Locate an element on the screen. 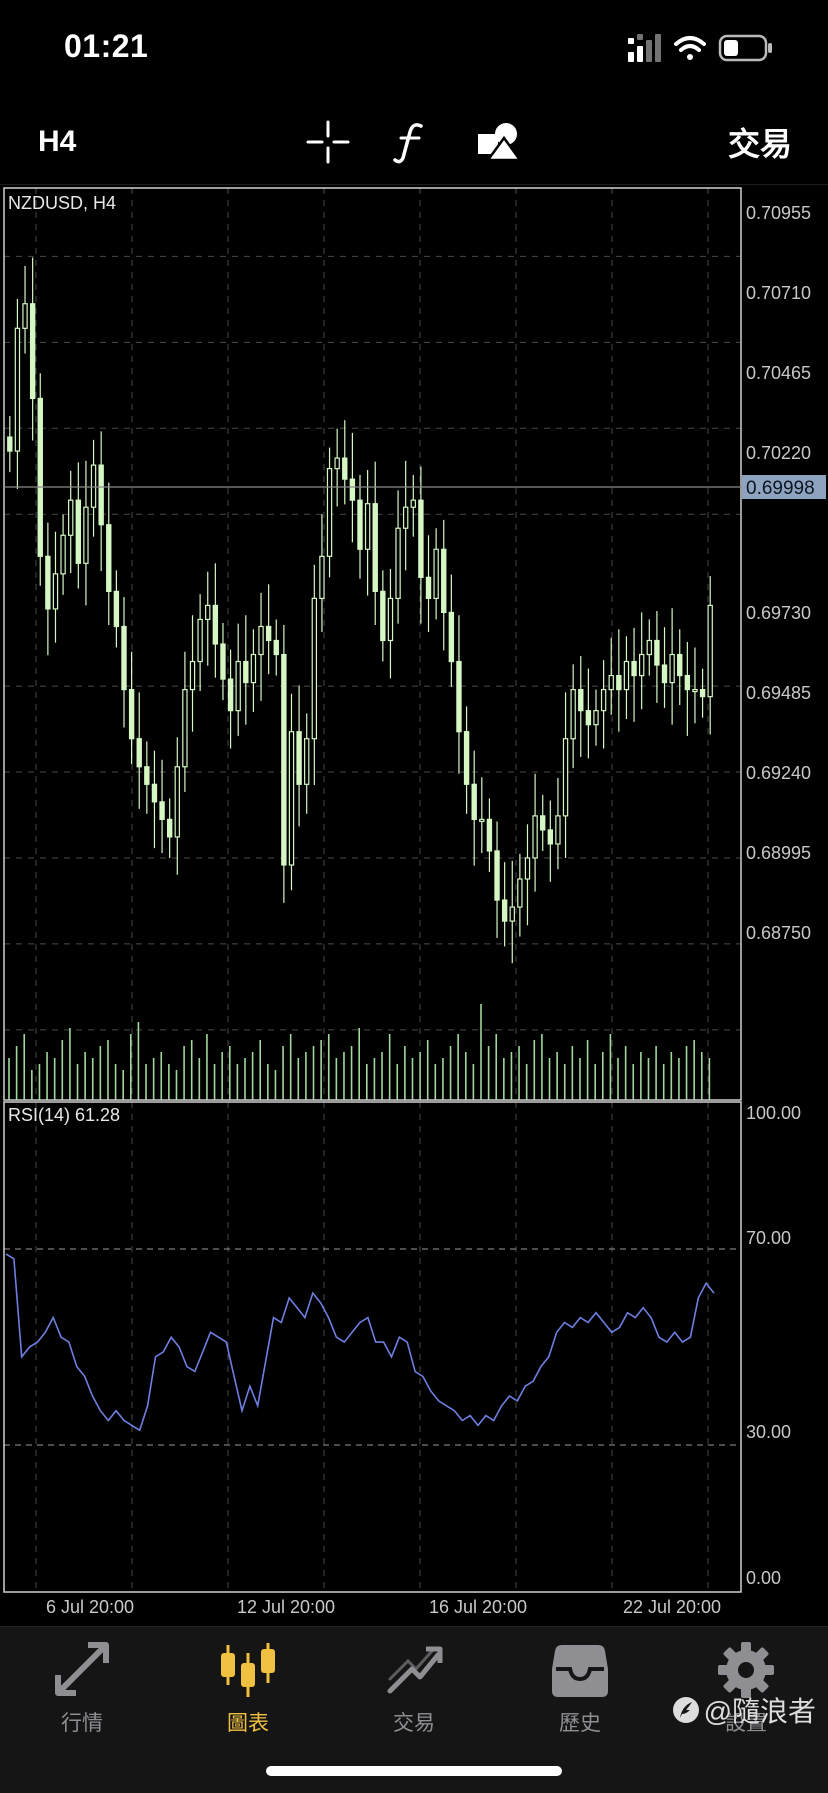 The height and width of the screenshot is (1793, 828). trade-trend-icon is located at coordinates (415, 1670).